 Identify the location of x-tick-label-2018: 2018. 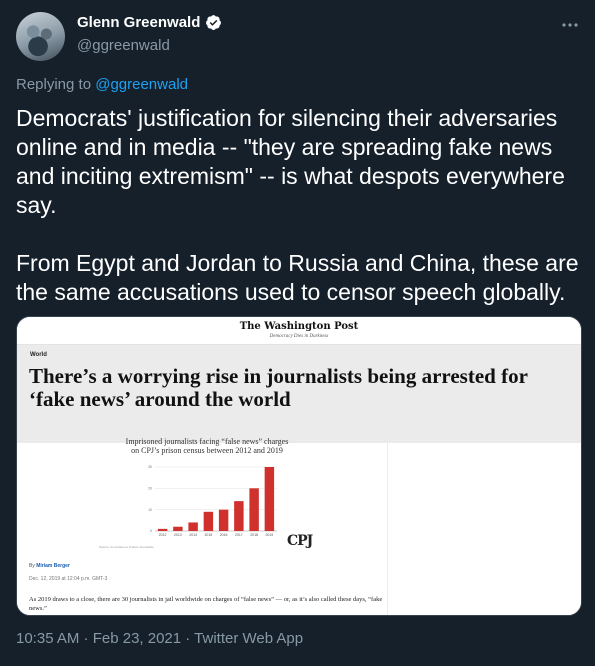
(254, 535).